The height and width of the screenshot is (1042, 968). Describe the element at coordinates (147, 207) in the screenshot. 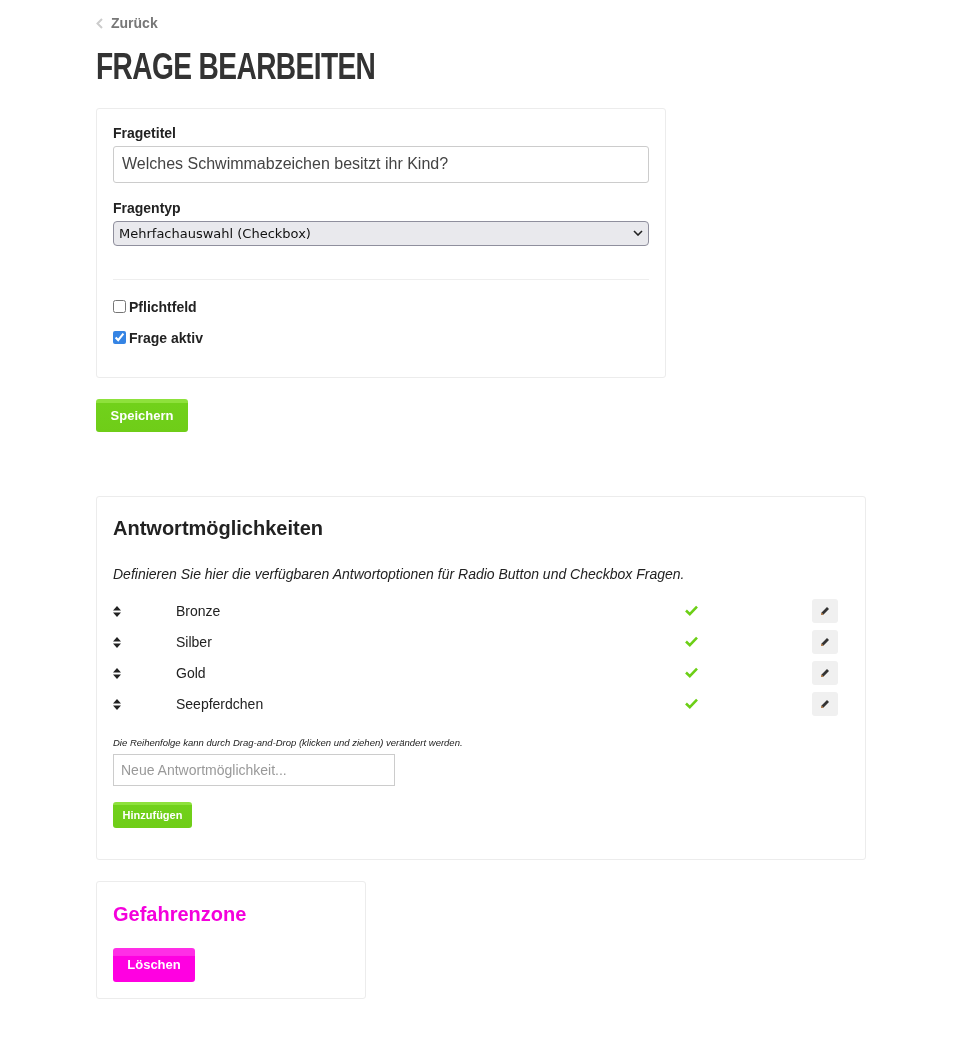

I see `field-label: Fragentyp` at that location.